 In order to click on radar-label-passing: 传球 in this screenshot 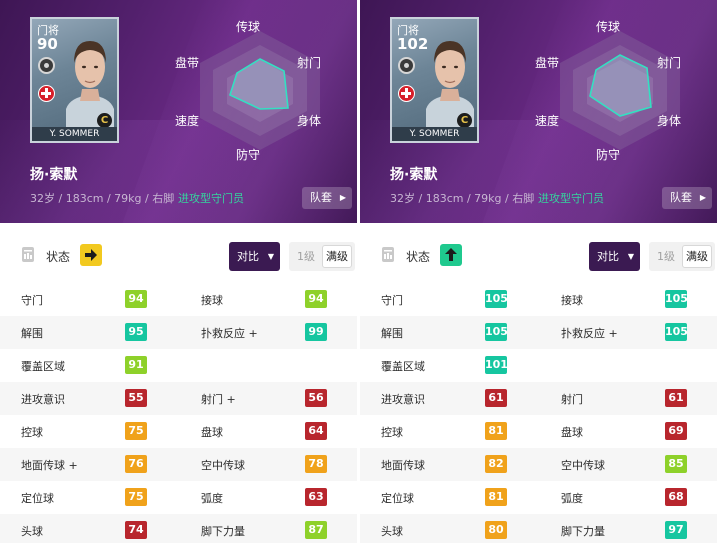, I will do `click(248, 27)`.